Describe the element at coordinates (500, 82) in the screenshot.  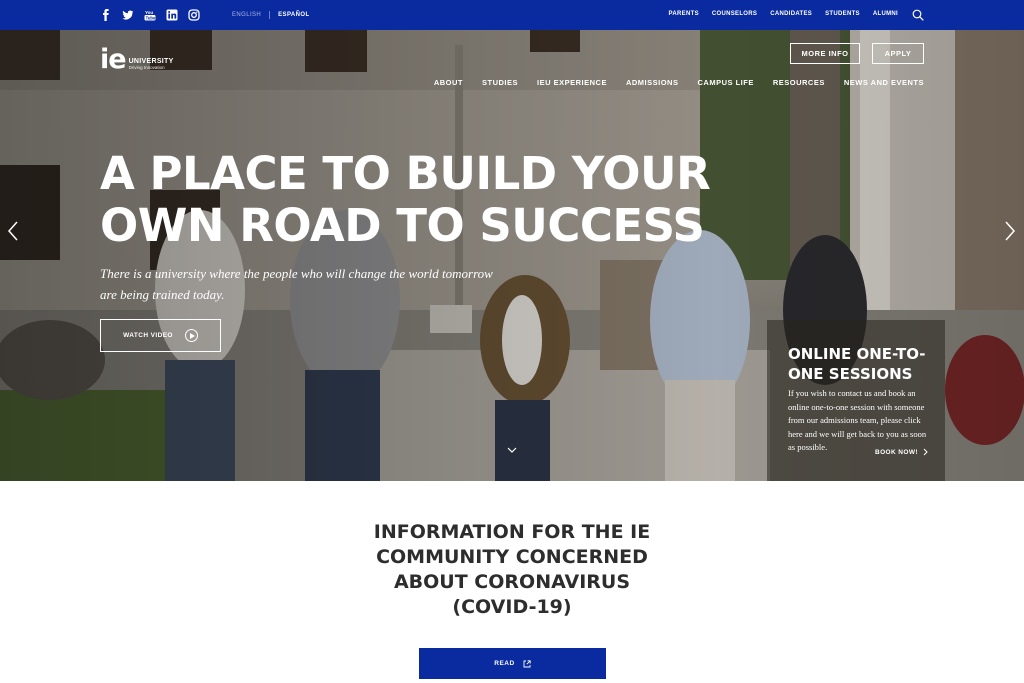
I see `nav-item-studies: STUDIES` at that location.